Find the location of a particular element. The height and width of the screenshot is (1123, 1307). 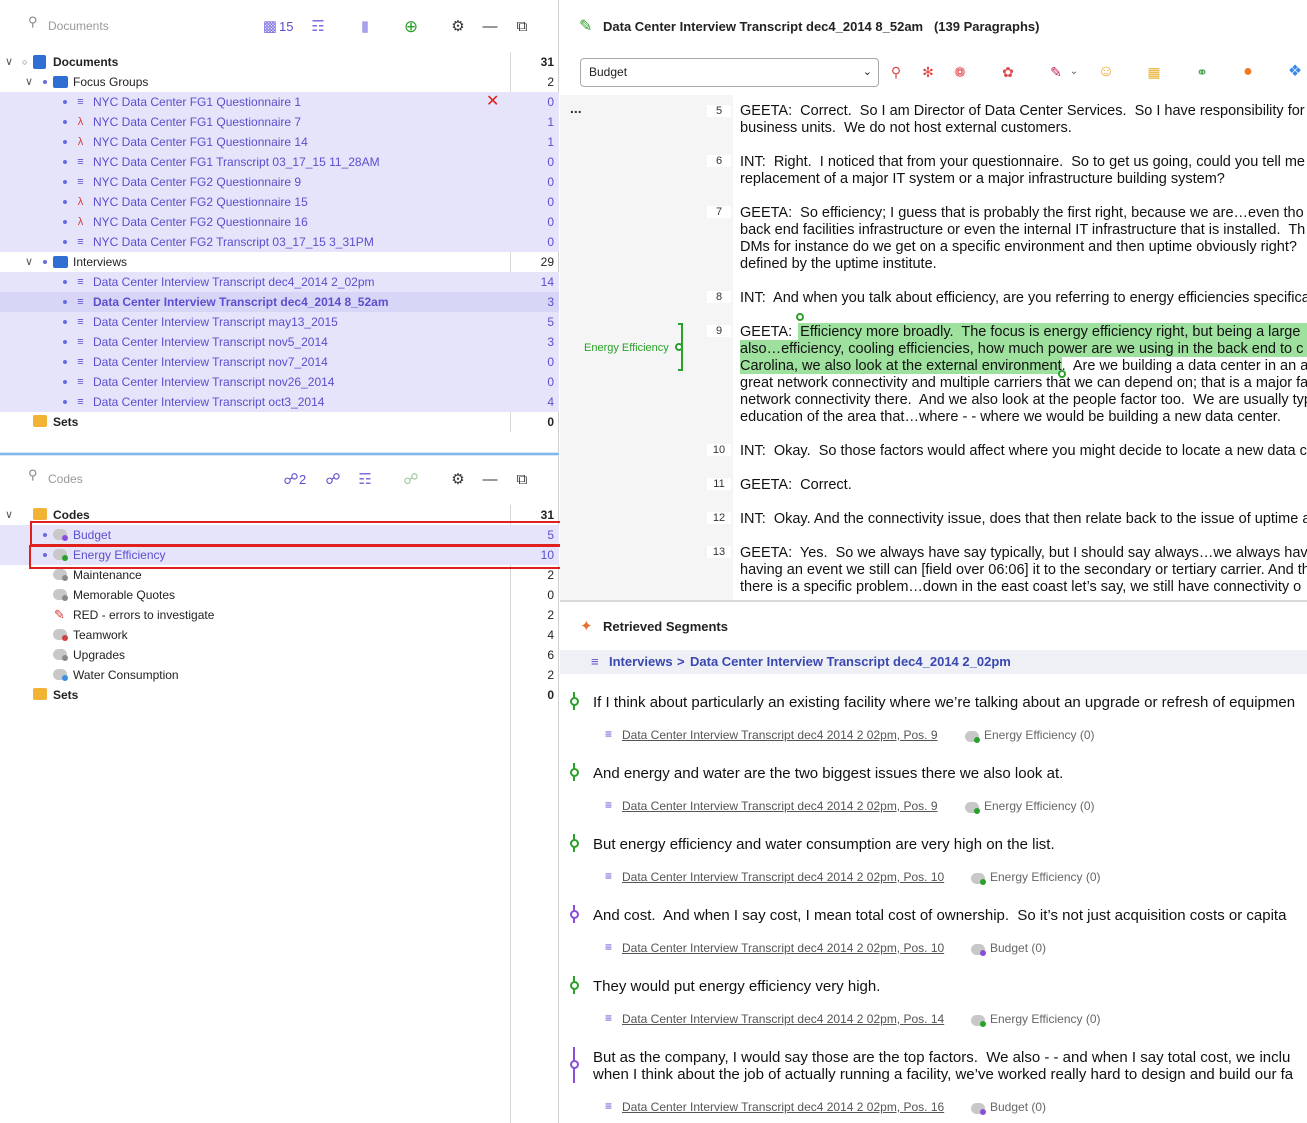

document-sets: Sets 0 is located at coordinates (279, 422).